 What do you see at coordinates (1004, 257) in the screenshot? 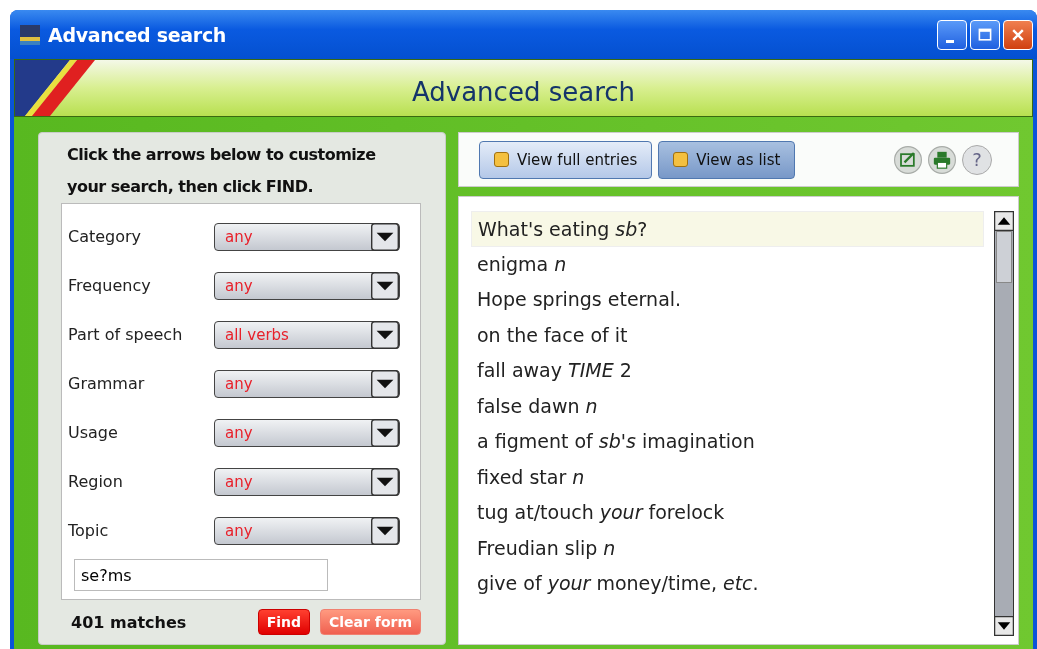
I see `scroll-thumb` at bounding box center [1004, 257].